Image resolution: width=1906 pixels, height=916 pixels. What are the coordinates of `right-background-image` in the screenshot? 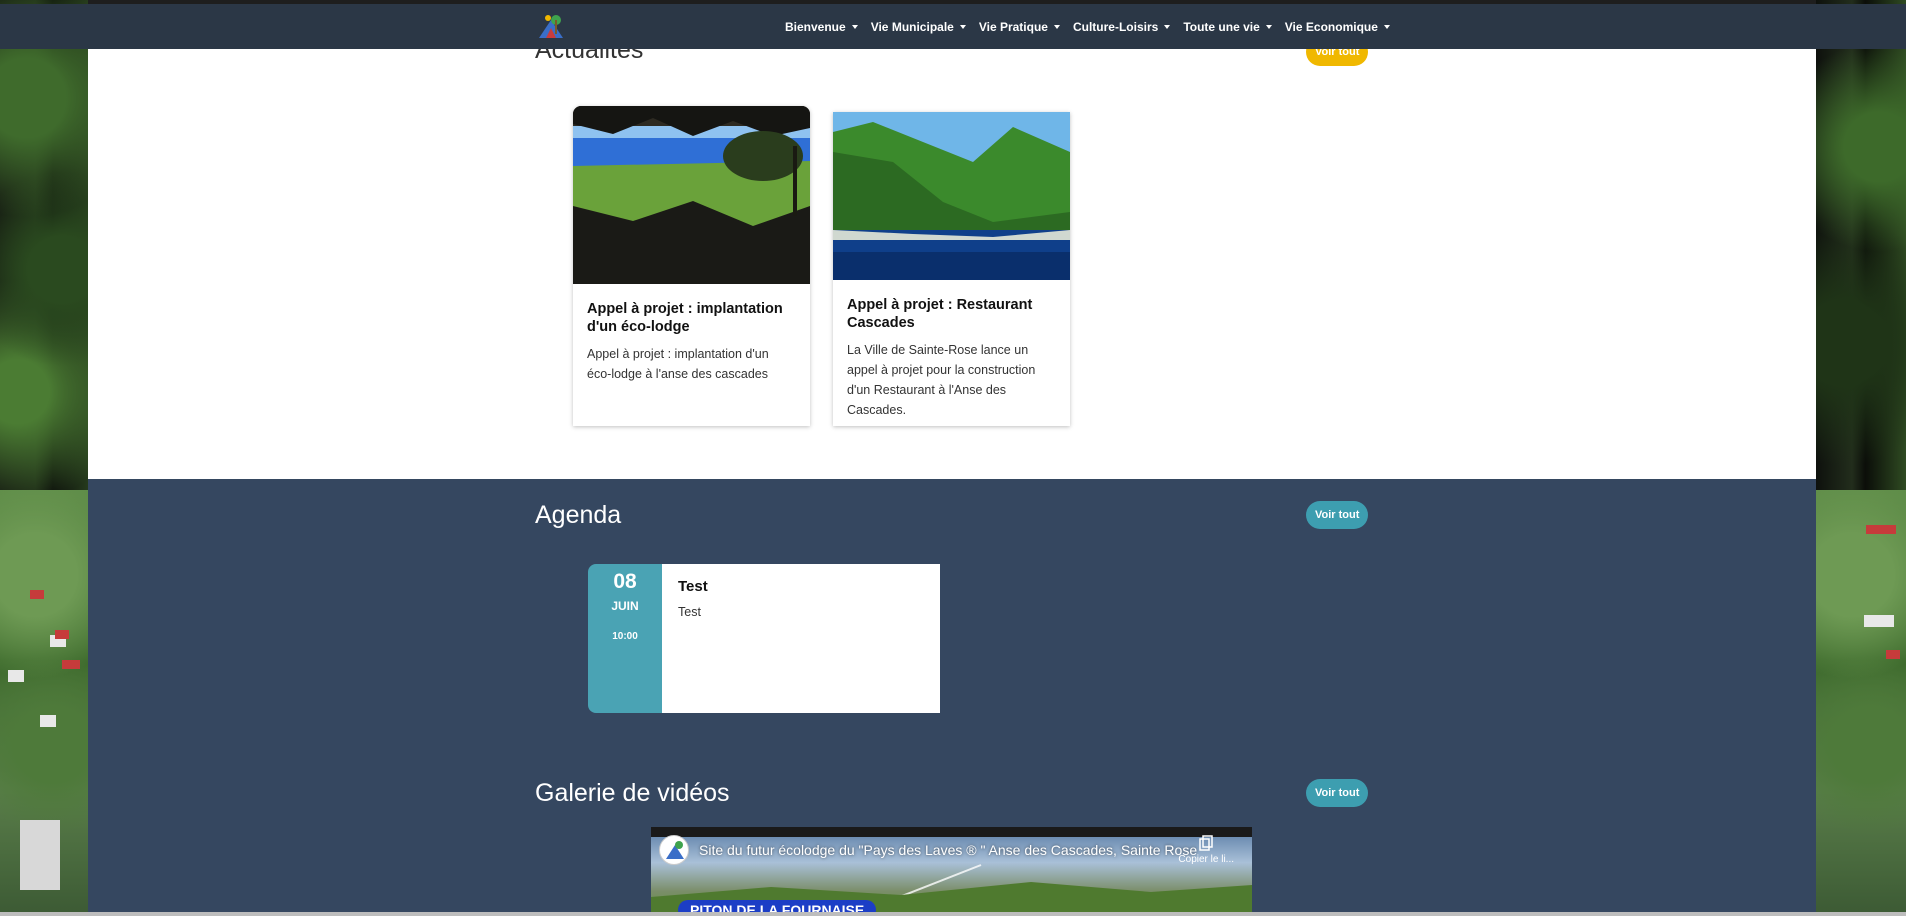 It's located at (1861, 458).